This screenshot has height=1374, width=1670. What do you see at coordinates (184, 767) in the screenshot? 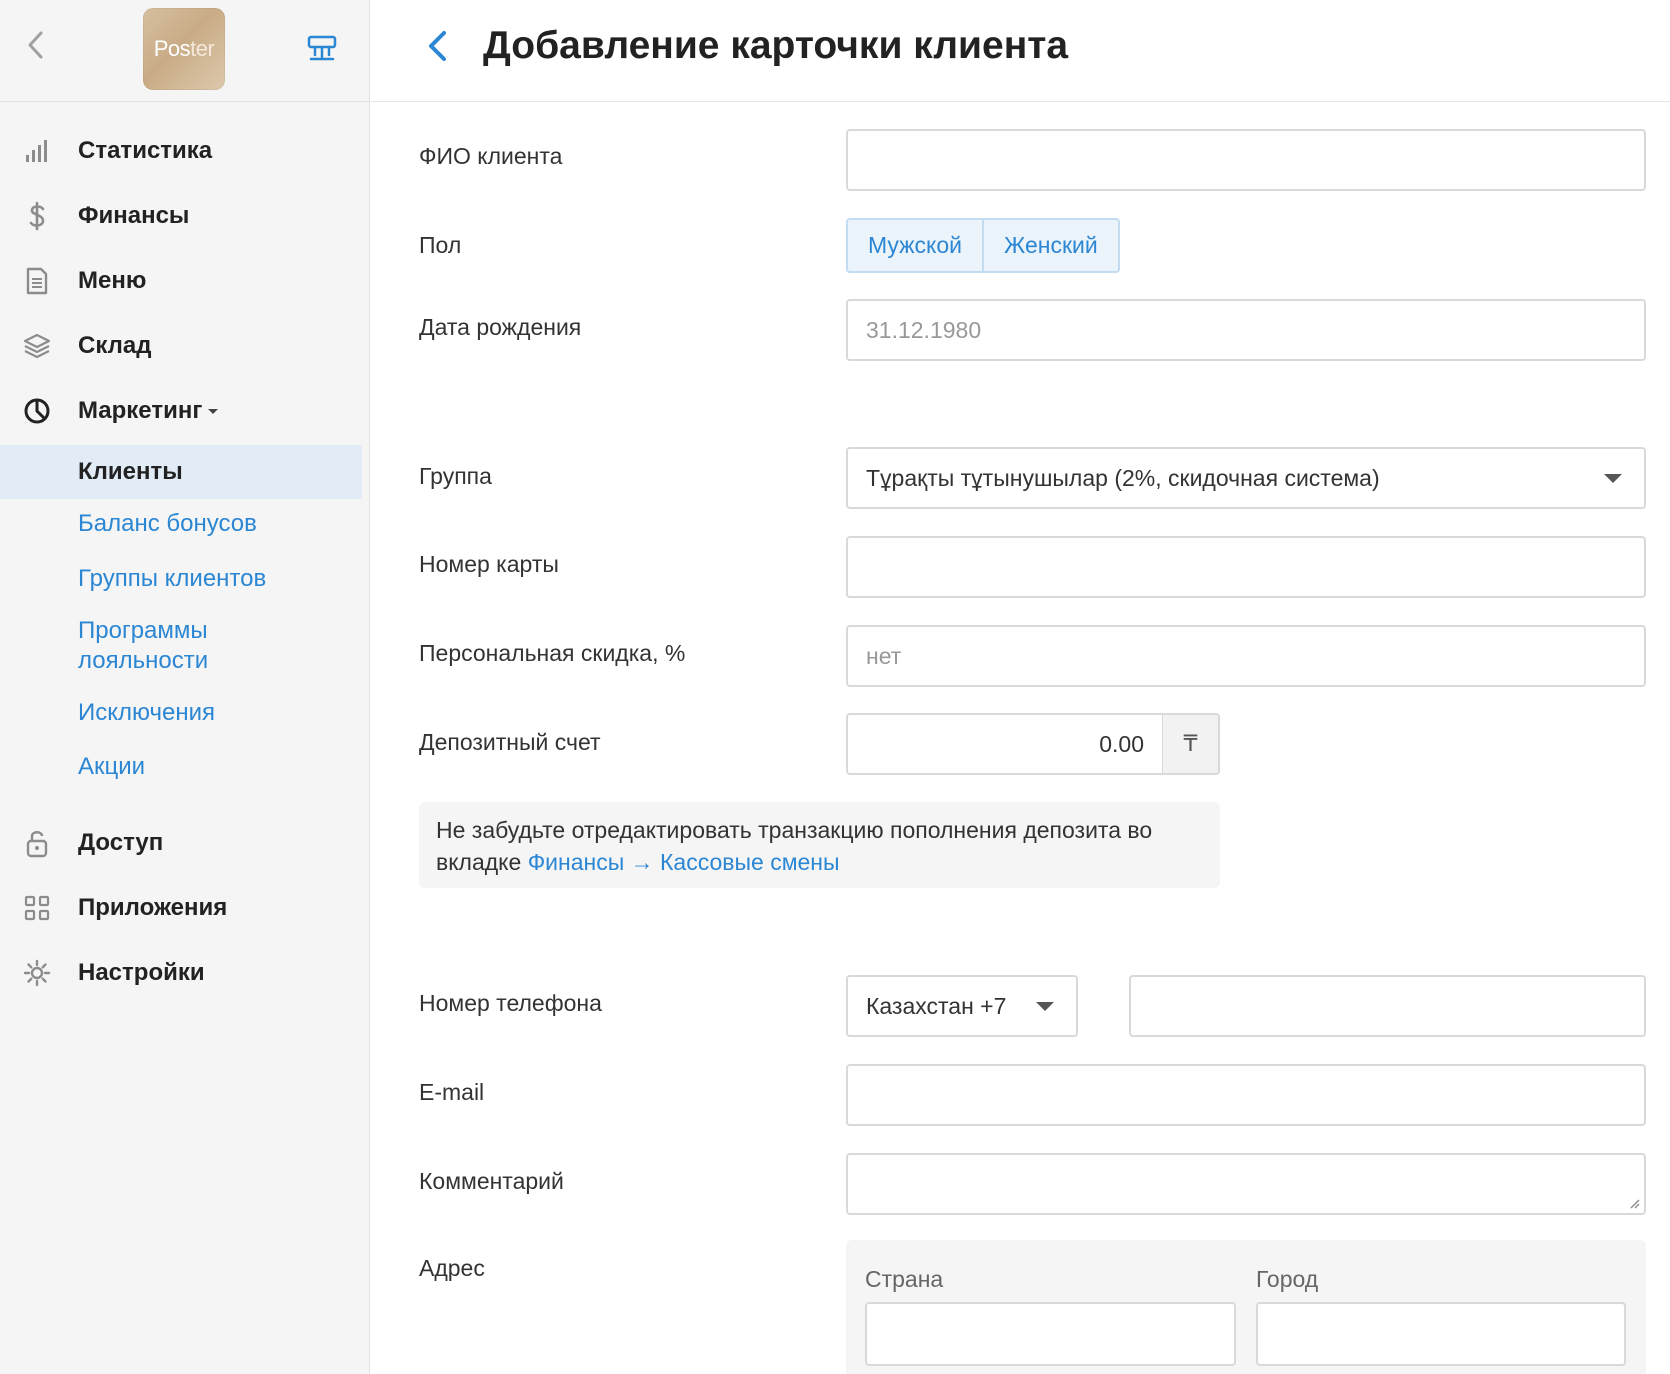
I see `sidebar-item-promotions: Акции` at bounding box center [184, 767].